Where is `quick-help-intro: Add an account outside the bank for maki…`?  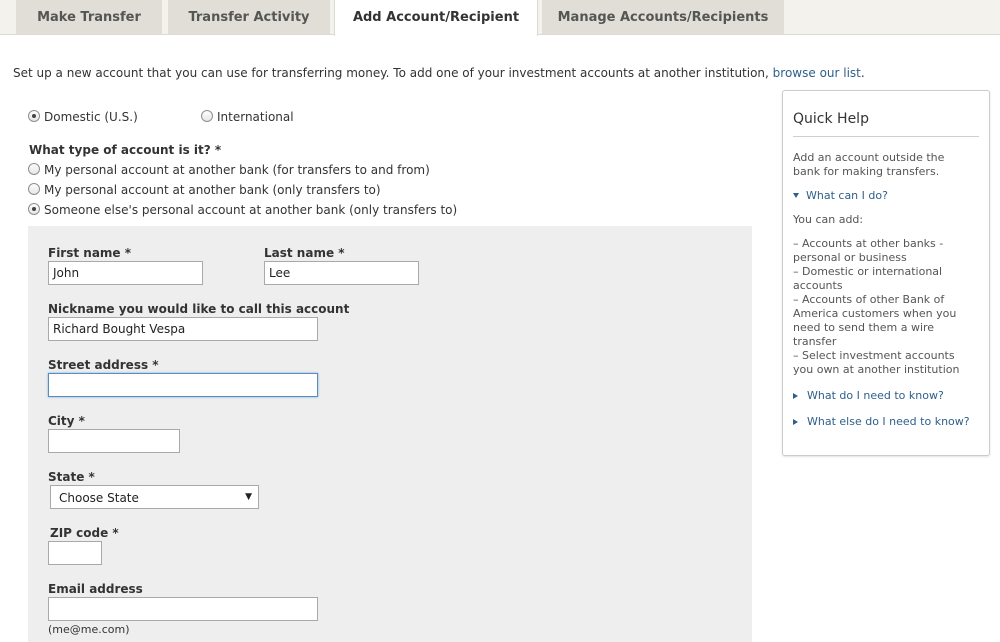
quick-help-intro: Add an account outside the bank for maki… is located at coordinates (869, 164).